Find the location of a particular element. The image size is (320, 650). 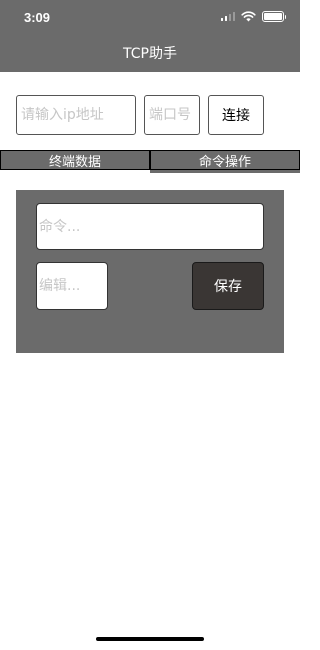

edit-input is located at coordinates (72, 286).